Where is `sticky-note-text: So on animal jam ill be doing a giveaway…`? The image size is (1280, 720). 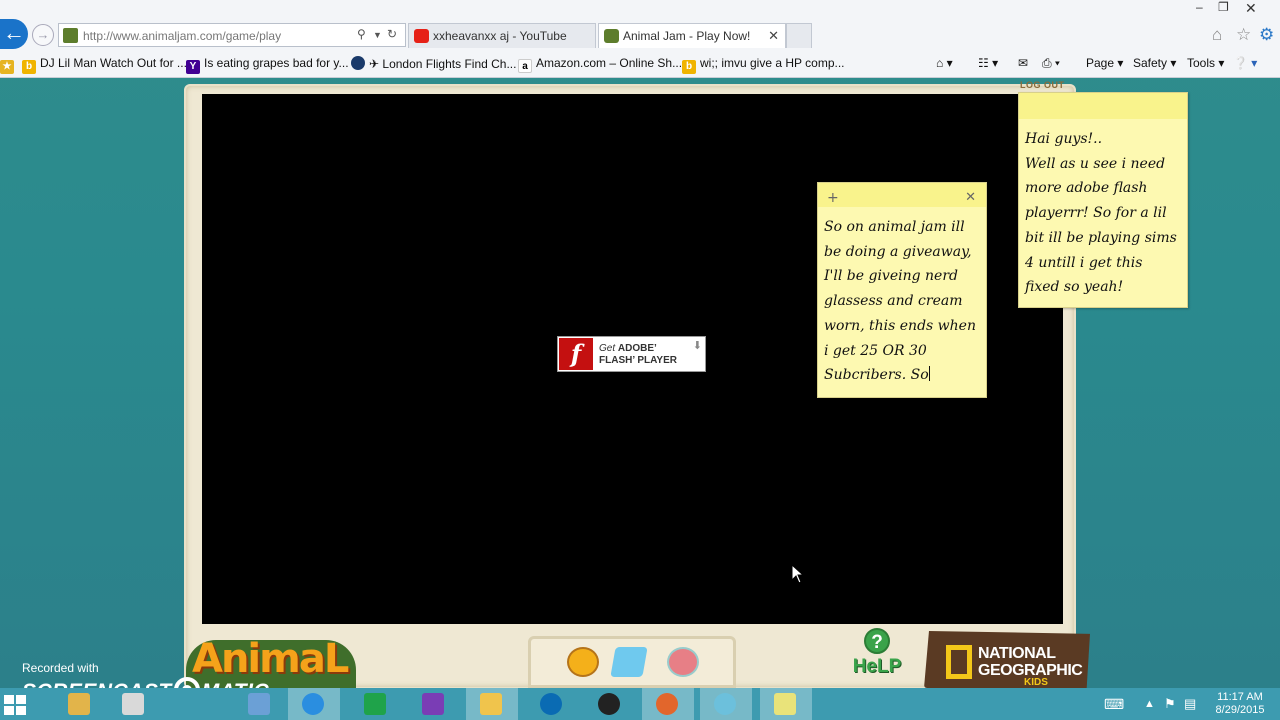 sticky-note-text: So on animal jam ill be doing a giveaway… is located at coordinates (902, 297).